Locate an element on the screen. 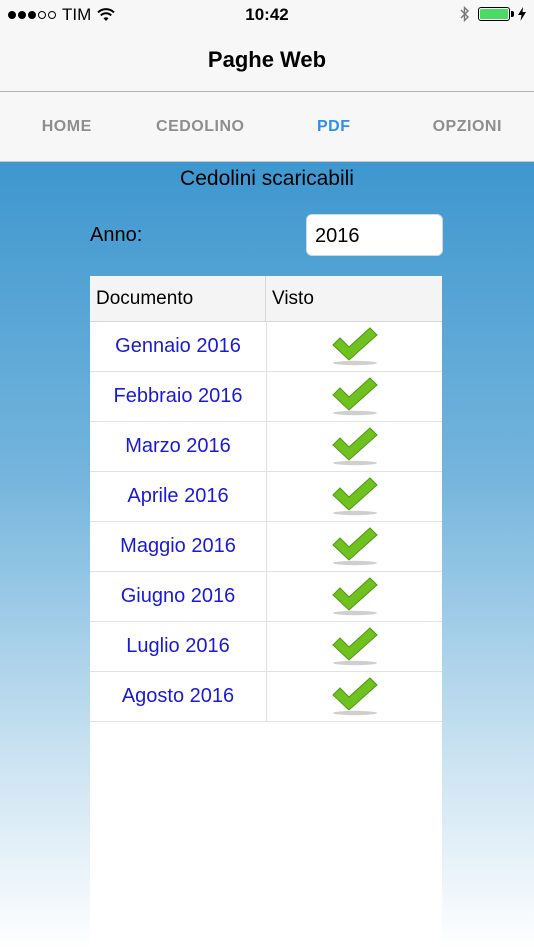 The height and width of the screenshot is (950, 534). table-header: Documento Visto is located at coordinates (266, 299).